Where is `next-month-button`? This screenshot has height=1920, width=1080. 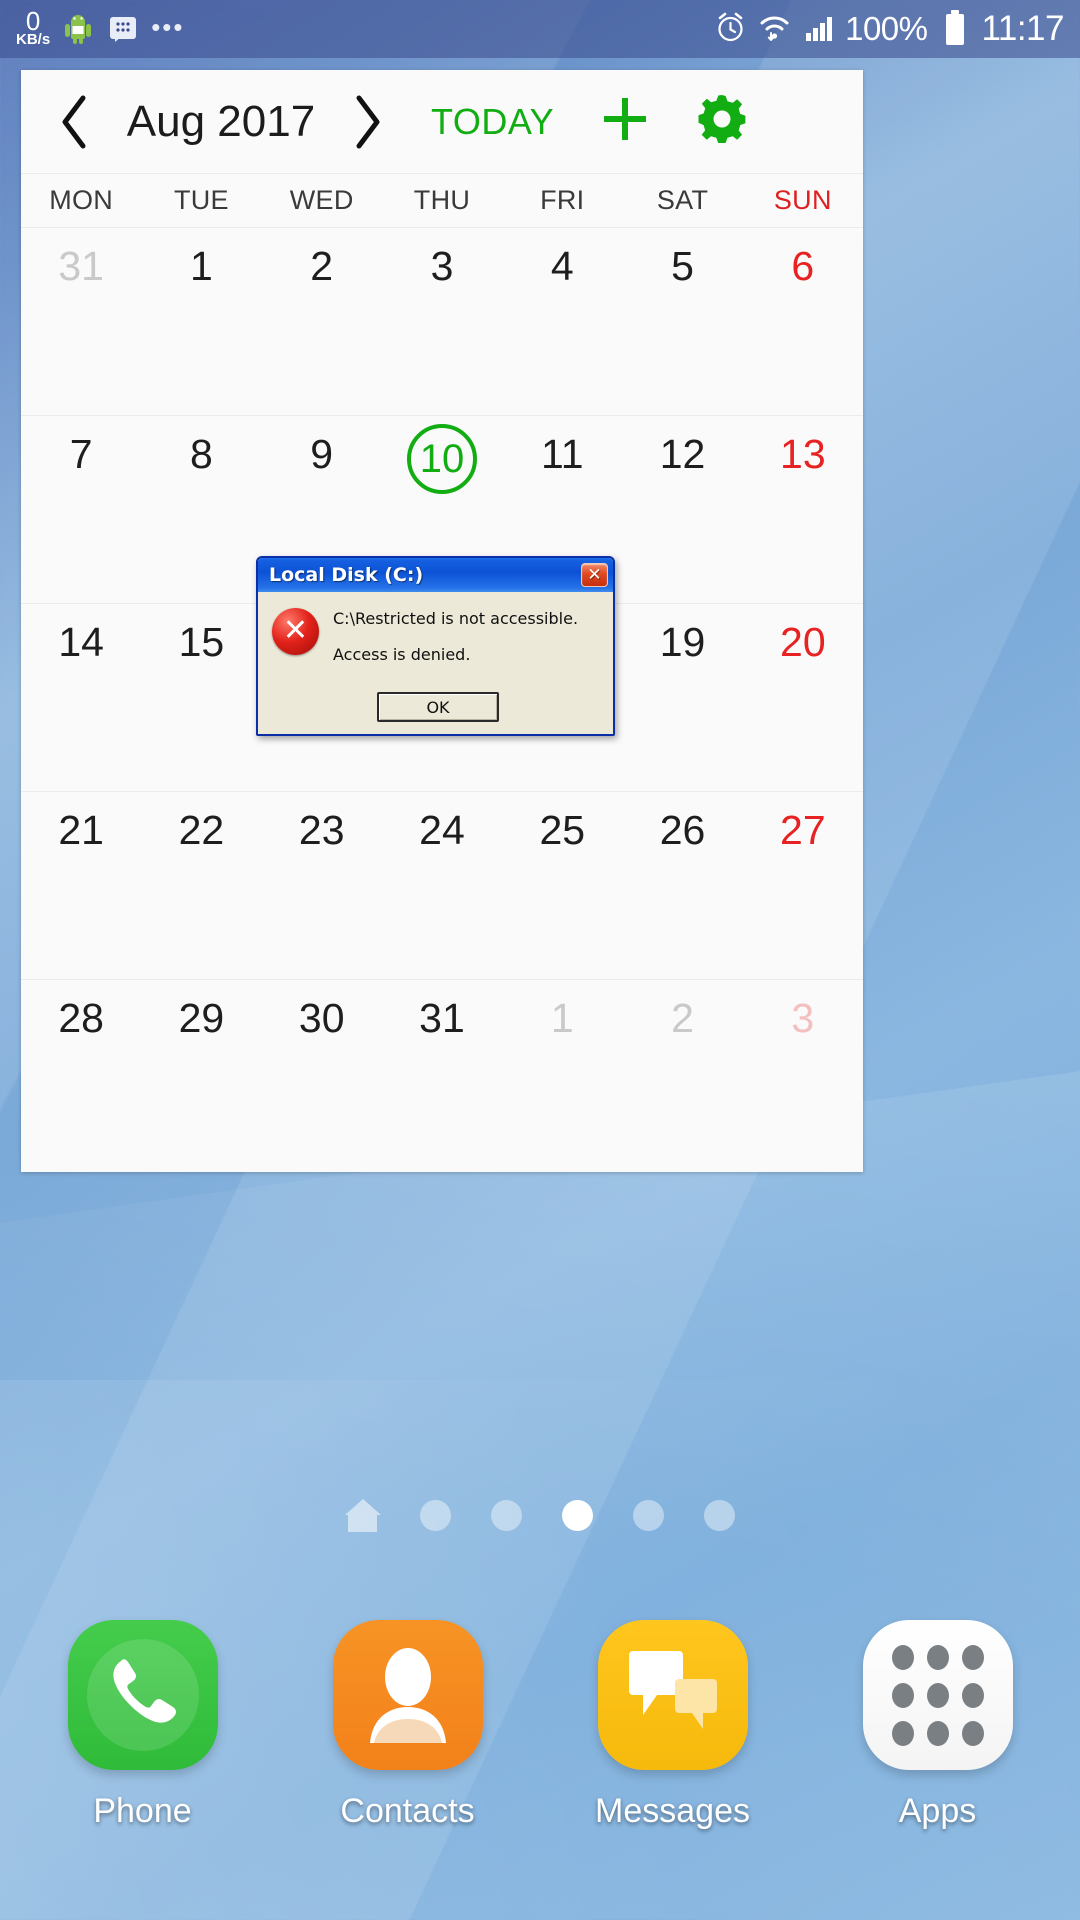
next-month-button is located at coordinates (368, 122).